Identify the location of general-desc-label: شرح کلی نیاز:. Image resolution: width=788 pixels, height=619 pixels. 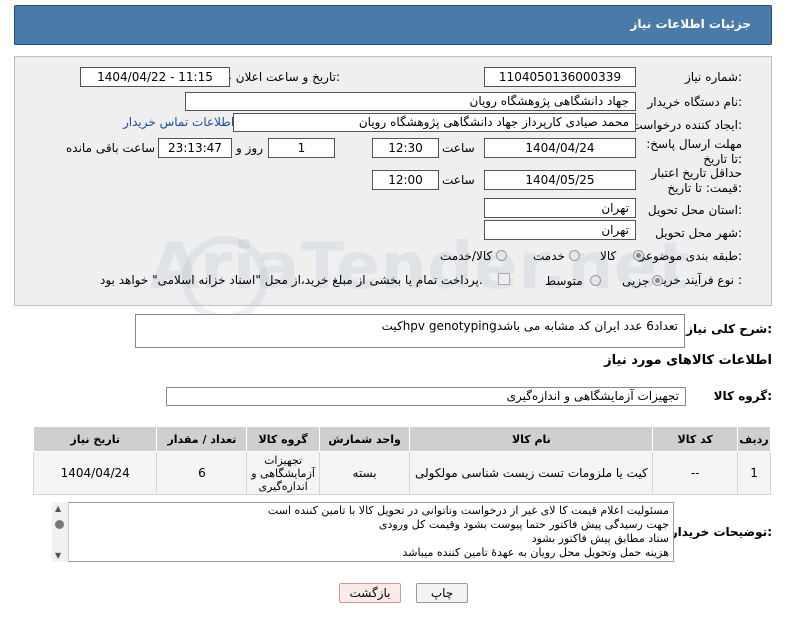
(729, 329).